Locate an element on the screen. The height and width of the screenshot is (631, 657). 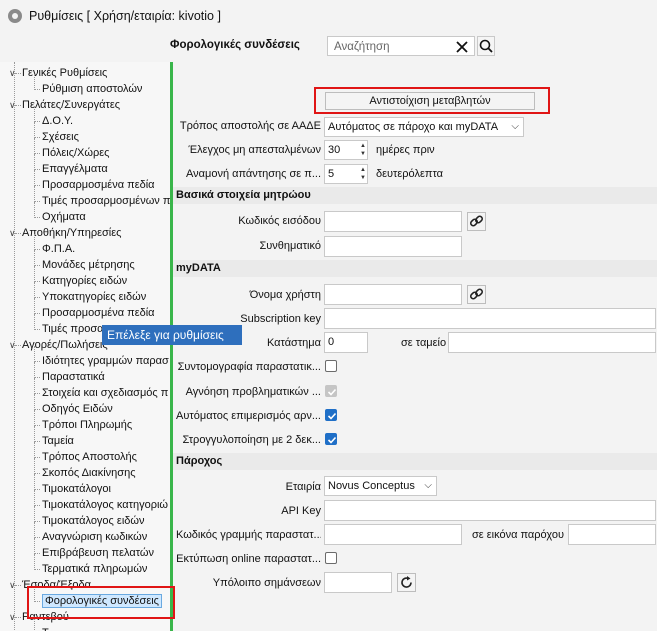
tree-item: Τιμοκατάλογοι is located at coordinates (76, 489).